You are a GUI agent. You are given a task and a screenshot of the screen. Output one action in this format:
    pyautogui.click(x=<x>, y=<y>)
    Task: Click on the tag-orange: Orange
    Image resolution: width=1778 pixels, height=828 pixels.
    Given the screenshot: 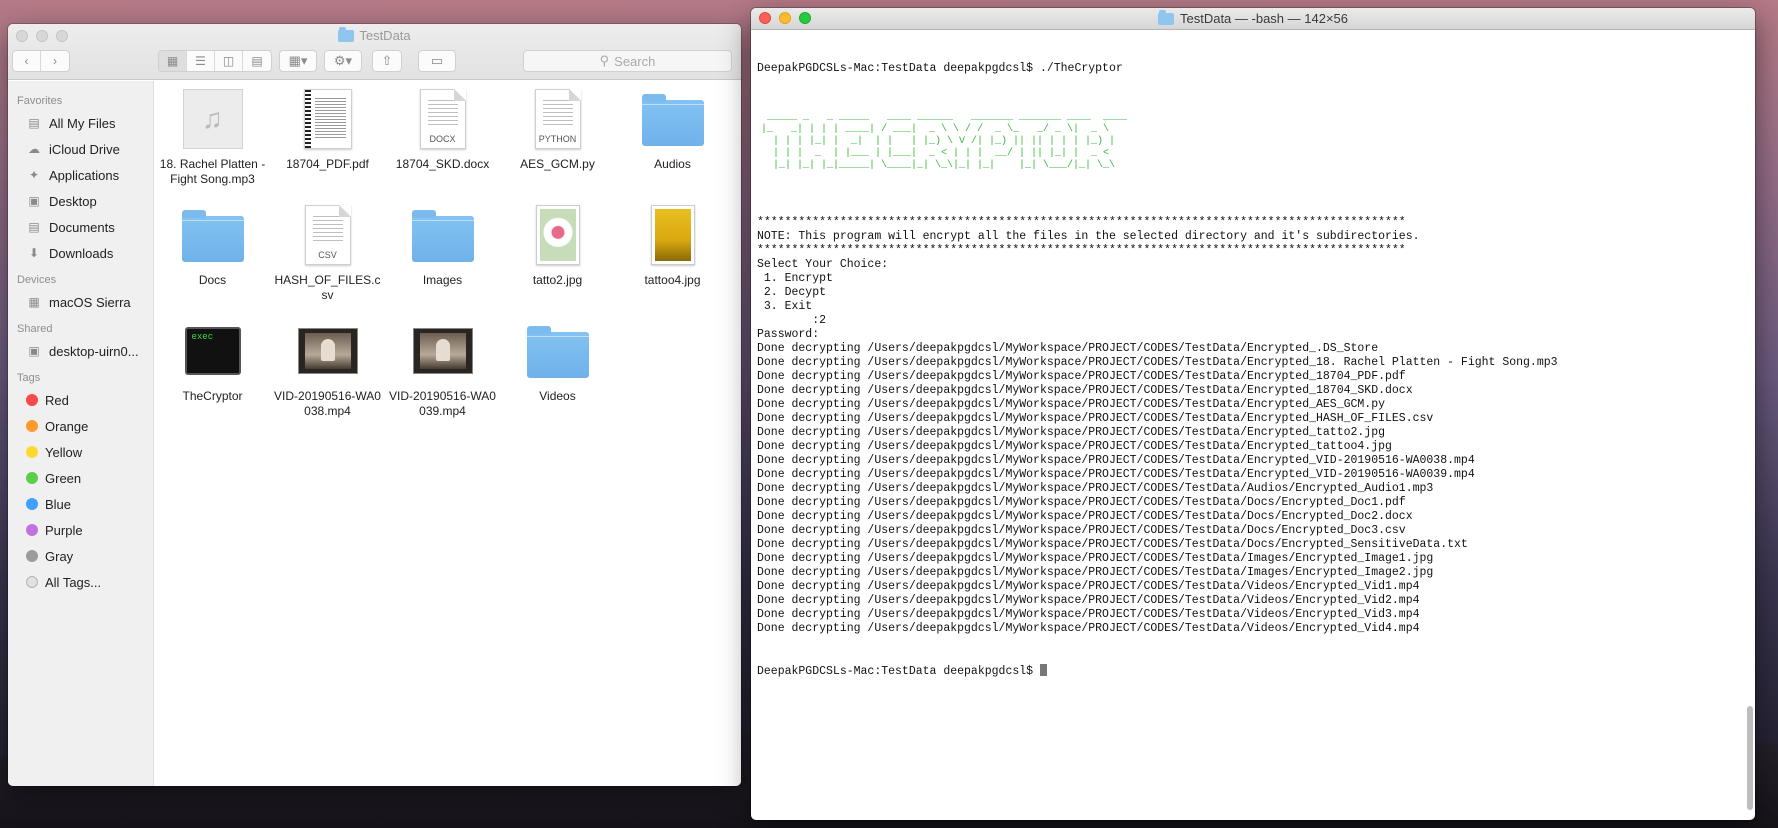 What is the action you would take?
    pyautogui.click(x=80, y=426)
    